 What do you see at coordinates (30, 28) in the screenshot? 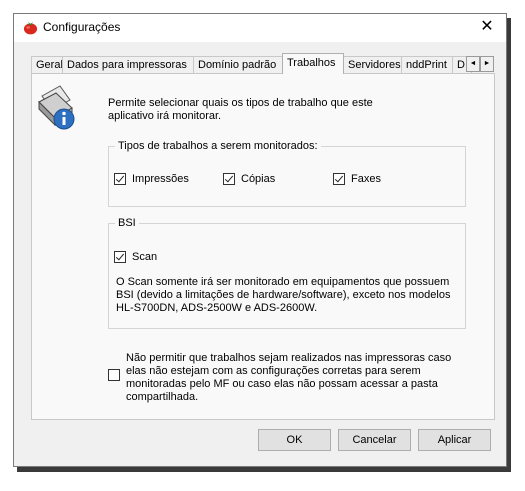
I see `tomato-app-icon` at bounding box center [30, 28].